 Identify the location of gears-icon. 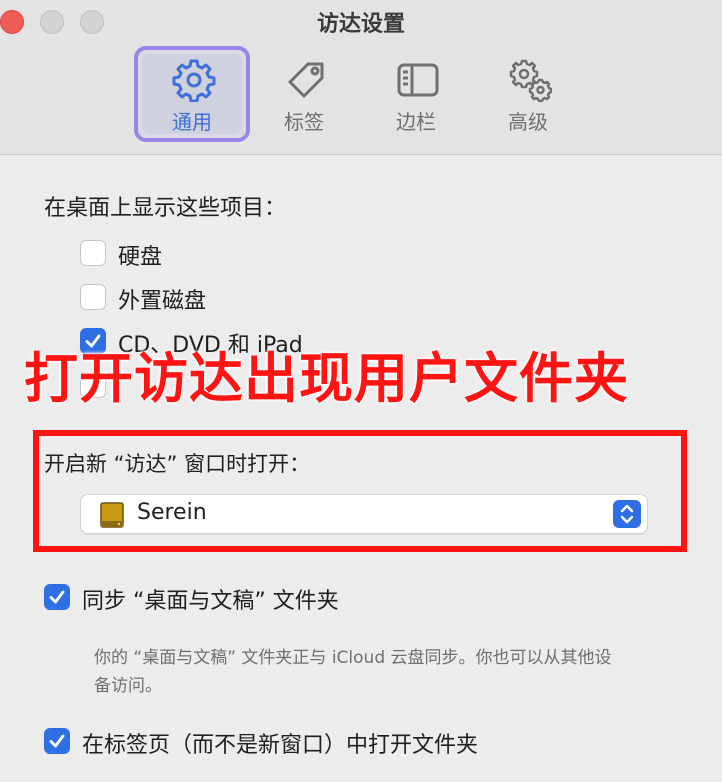
(530, 80).